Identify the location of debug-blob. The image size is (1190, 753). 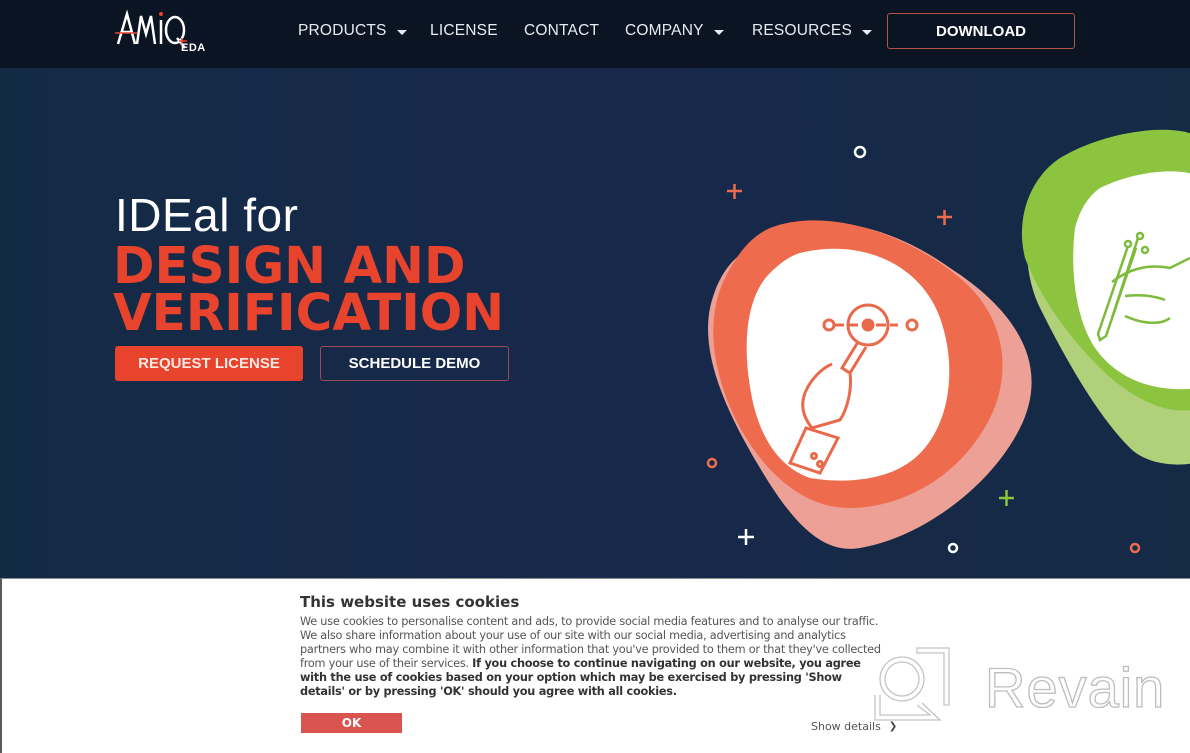
(870, 384).